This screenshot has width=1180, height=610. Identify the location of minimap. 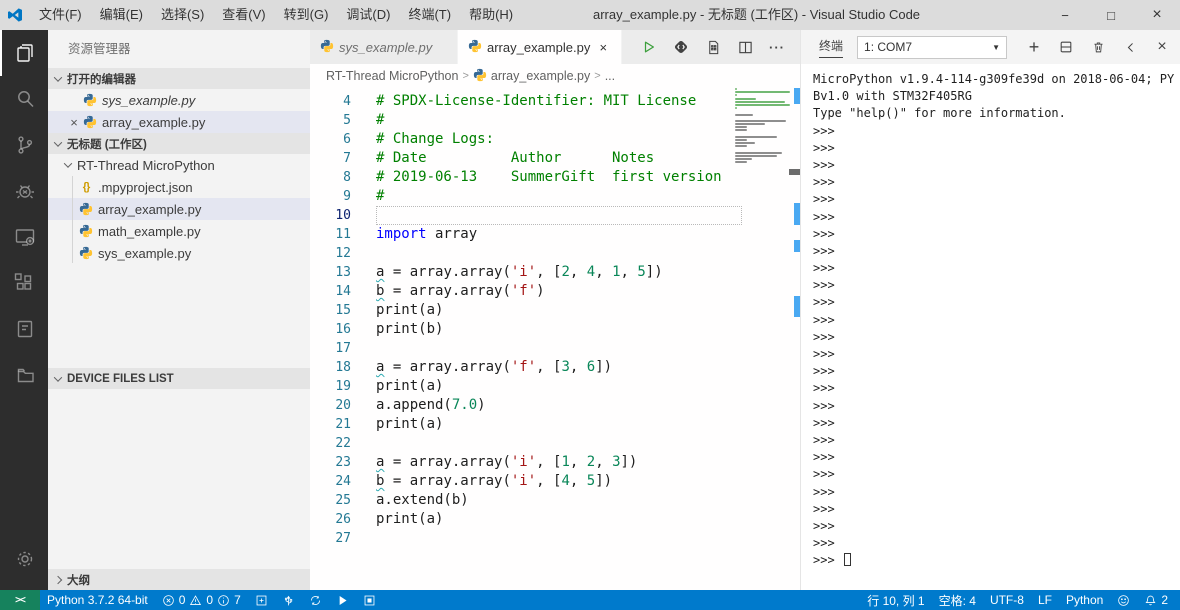
(764, 128).